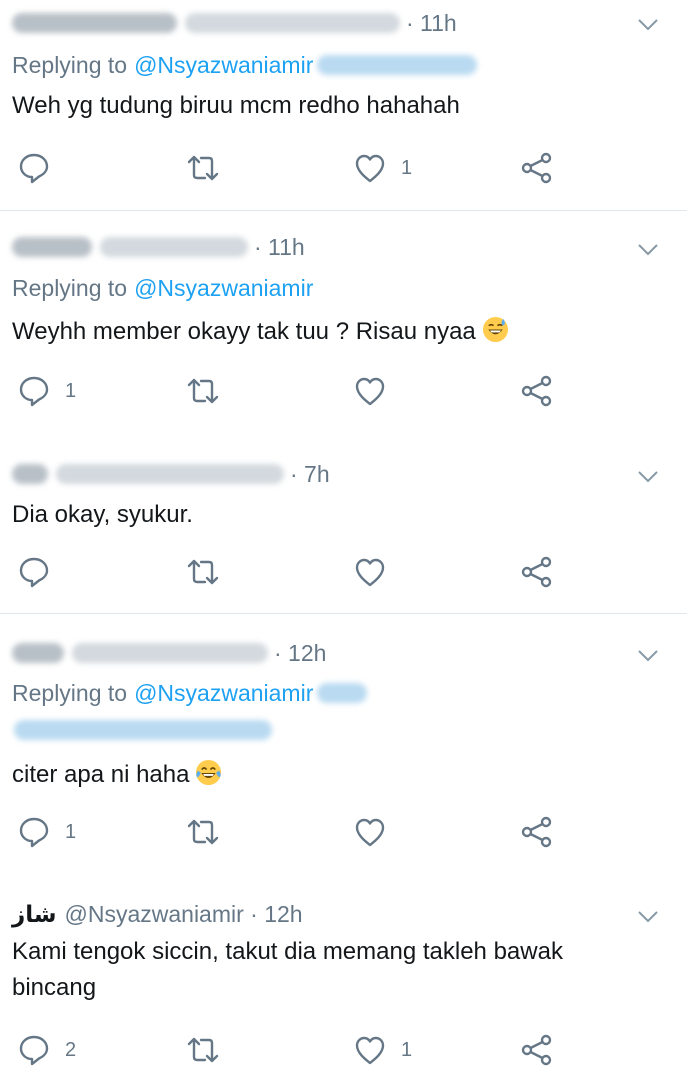 This screenshot has height=1080, width=687. Describe the element at coordinates (310, 473) in the screenshot. I see `tweet-timestamp: · 7h` at that location.